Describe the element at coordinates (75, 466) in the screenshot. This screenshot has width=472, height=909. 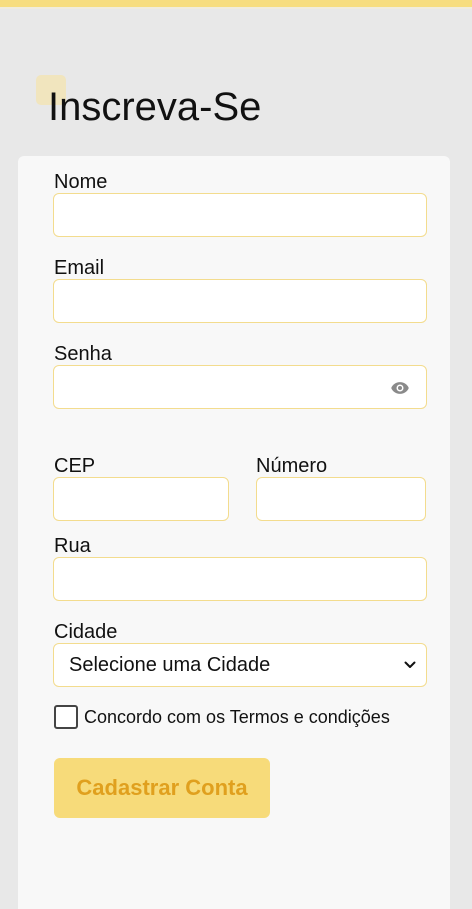
I see `cep-label: CEP` at that location.